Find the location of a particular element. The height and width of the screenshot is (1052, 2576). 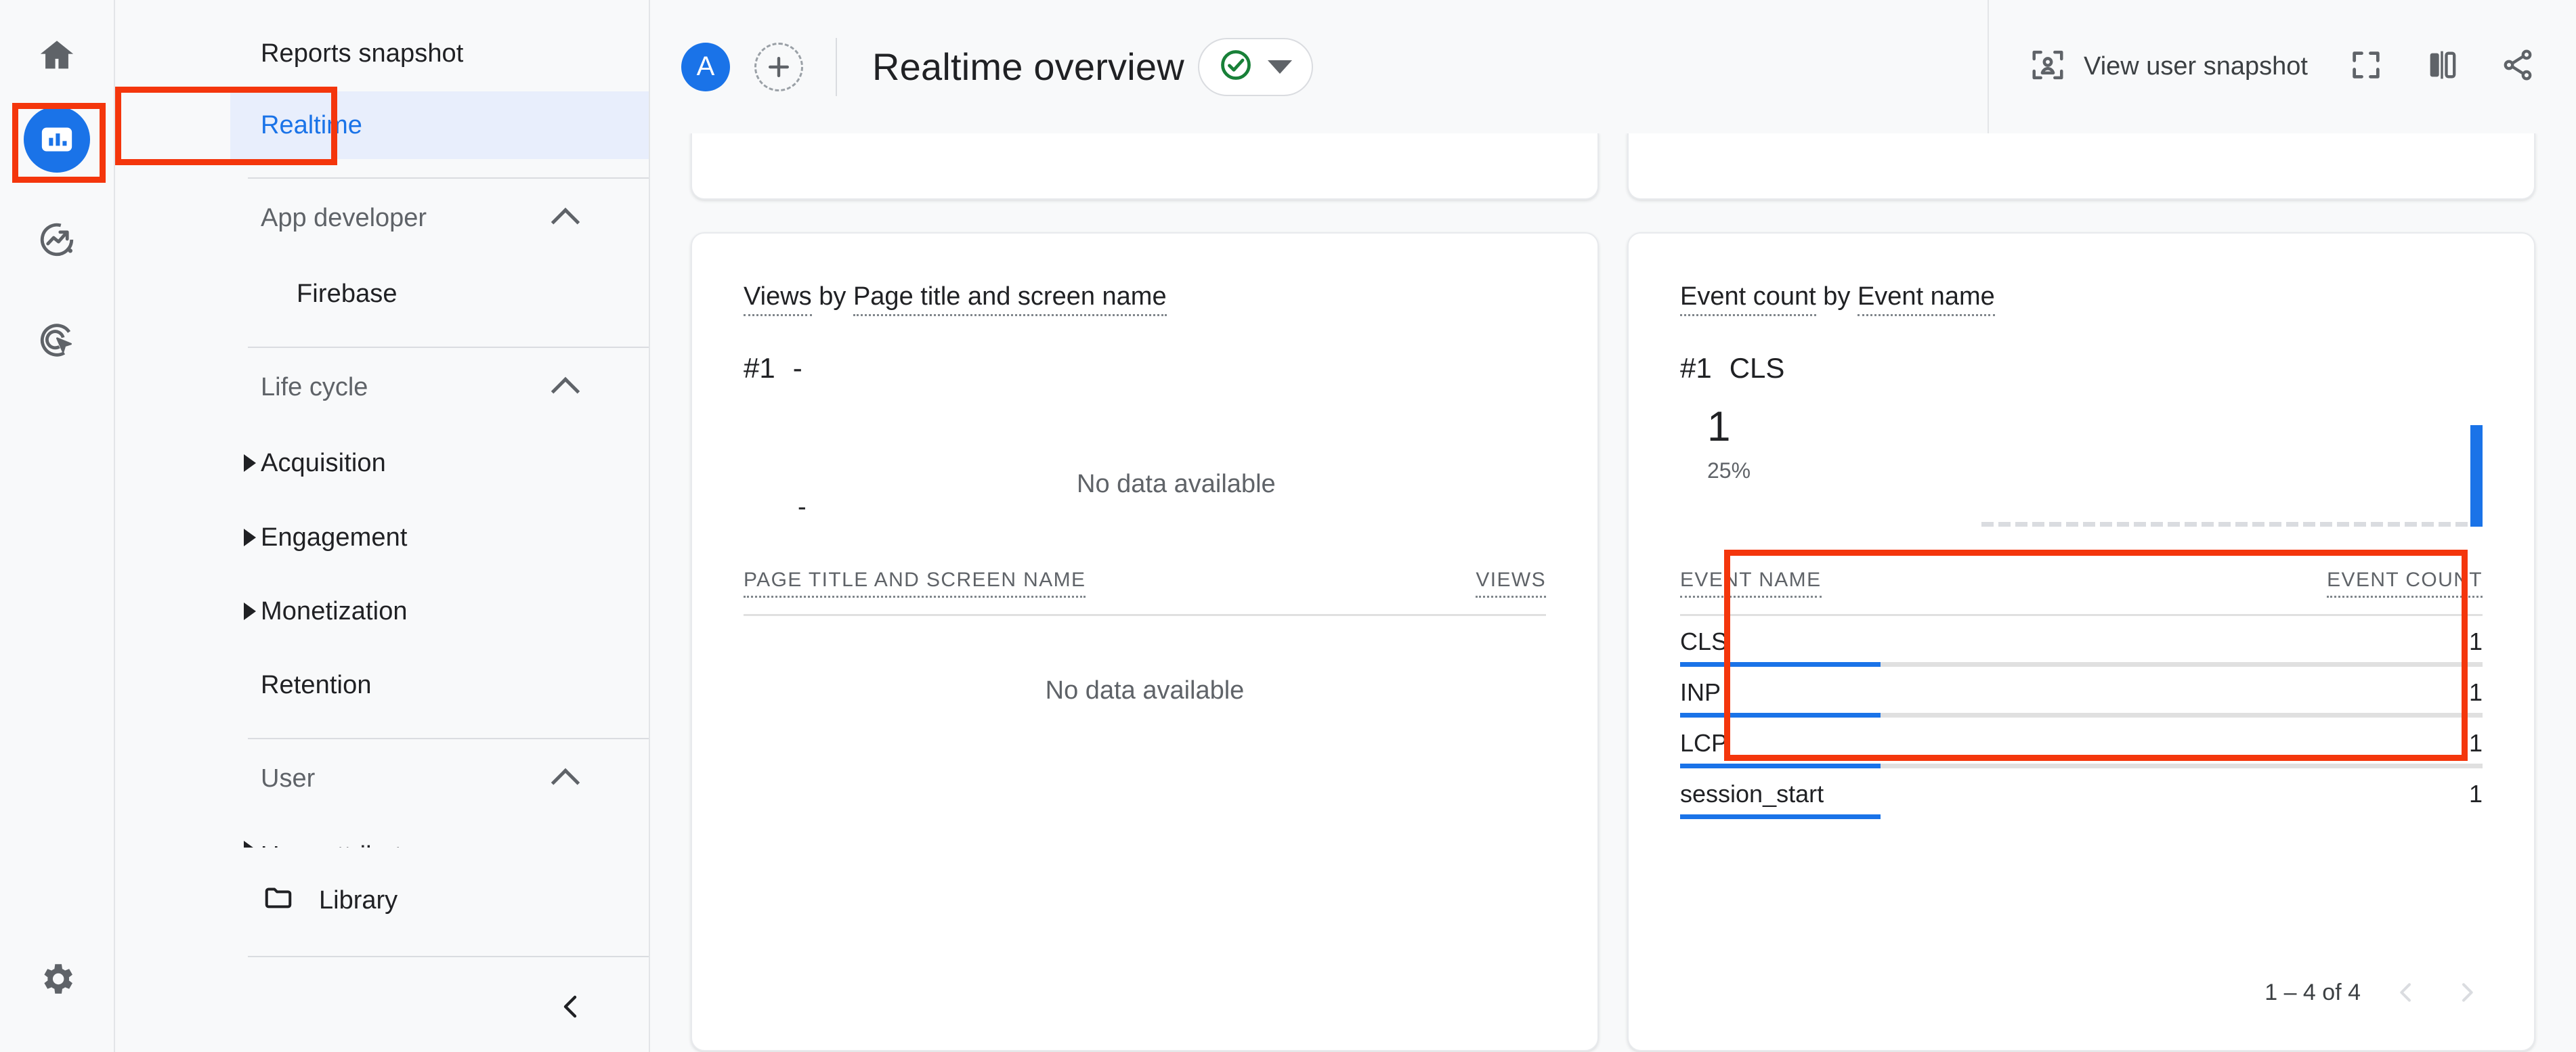

events-card-big-value: 1 is located at coordinates (1719, 426).